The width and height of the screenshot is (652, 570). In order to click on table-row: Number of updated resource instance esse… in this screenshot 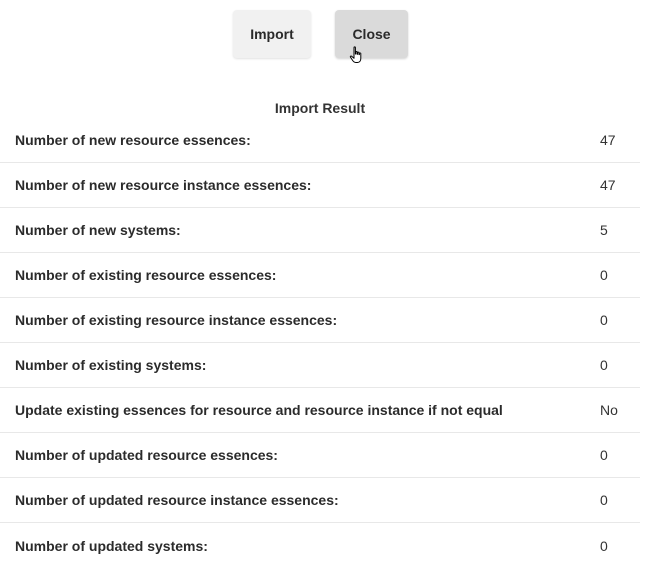, I will do `click(320, 500)`.